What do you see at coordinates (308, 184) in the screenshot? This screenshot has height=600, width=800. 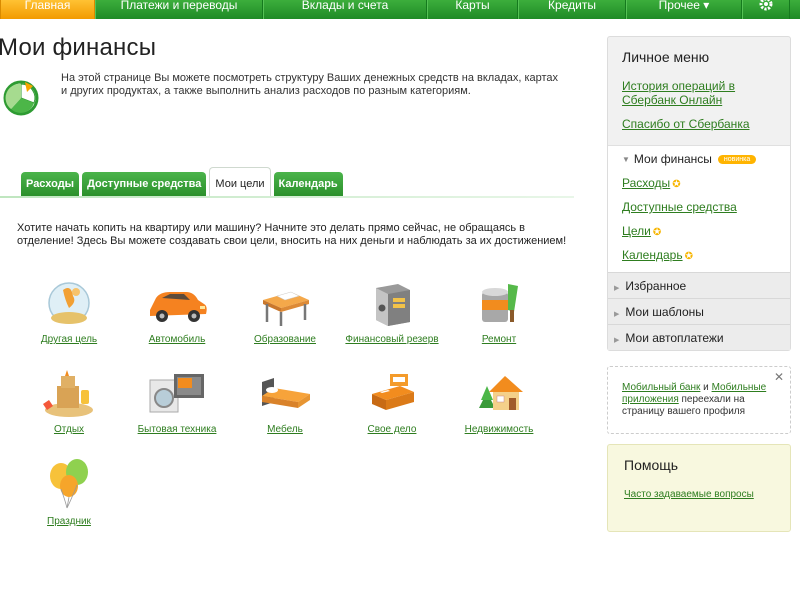 I see `tab-calendar: Календарь` at bounding box center [308, 184].